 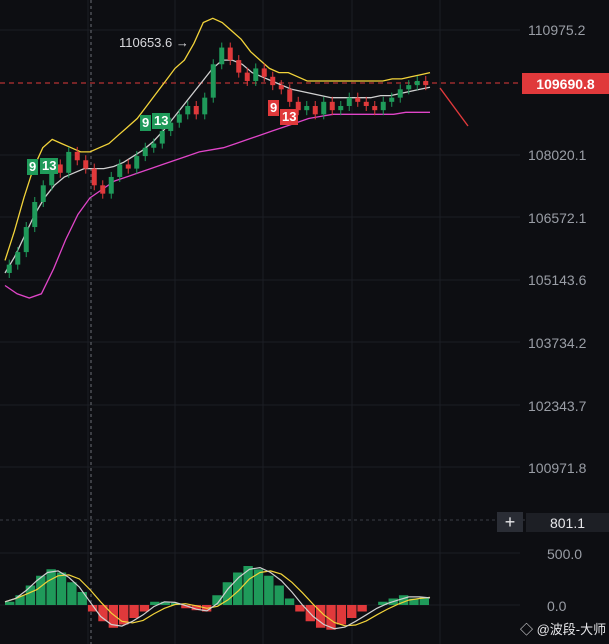 I want to click on peak-price-label: 110653.6 →, so click(x=154, y=42).